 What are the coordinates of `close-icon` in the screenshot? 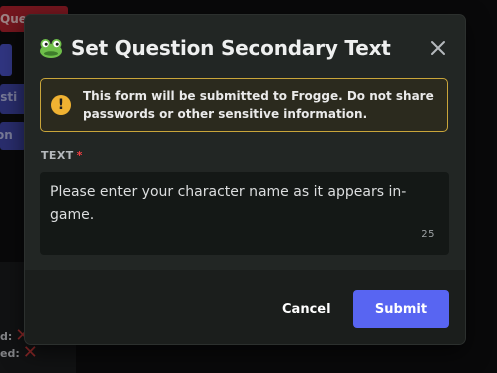 It's located at (438, 48).